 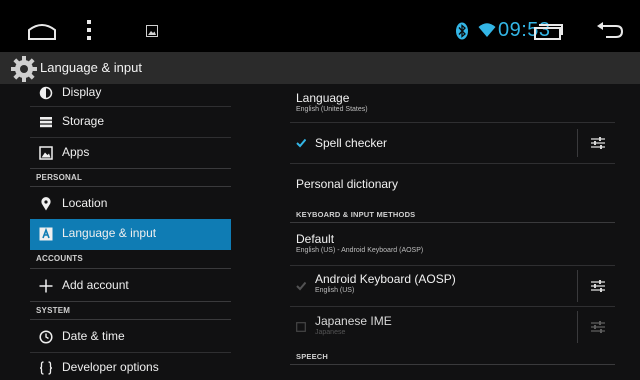 What do you see at coordinates (598, 143) in the screenshot?
I see `spell-checker-settings-icon` at bounding box center [598, 143].